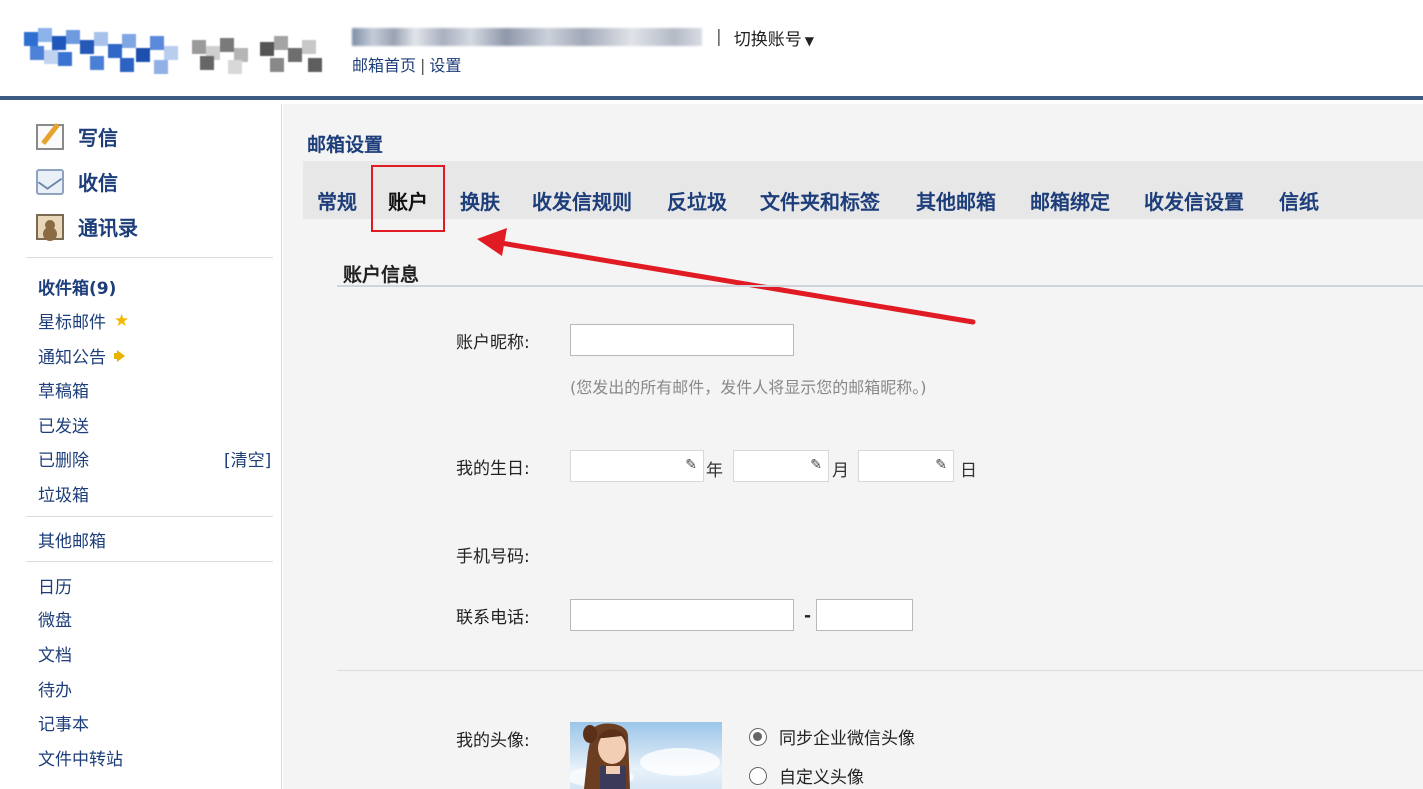  Describe the element at coordinates (767, 39) in the screenshot. I see `switch-account-label: 切换账号` at that location.